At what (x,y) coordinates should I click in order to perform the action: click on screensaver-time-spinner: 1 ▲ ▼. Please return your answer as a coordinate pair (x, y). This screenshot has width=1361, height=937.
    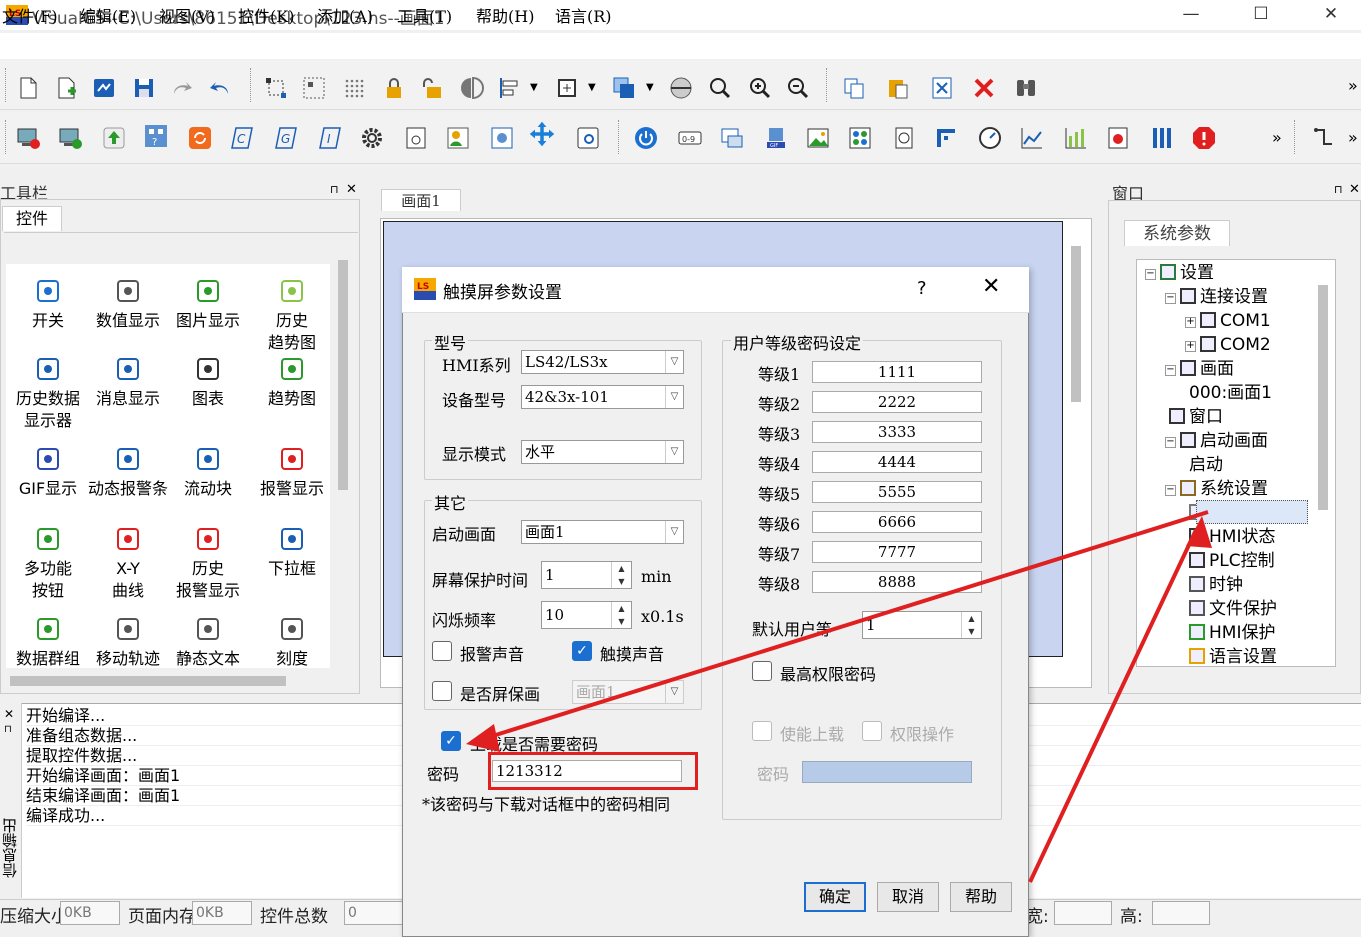
    Looking at the image, I should click on (586, 575).